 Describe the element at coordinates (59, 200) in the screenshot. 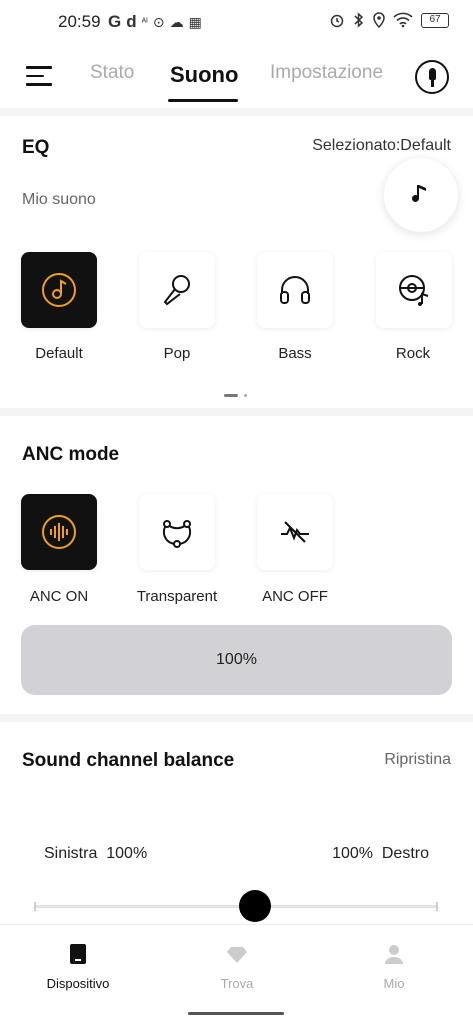

I see `my-sound-link: Mio suono` at that location.